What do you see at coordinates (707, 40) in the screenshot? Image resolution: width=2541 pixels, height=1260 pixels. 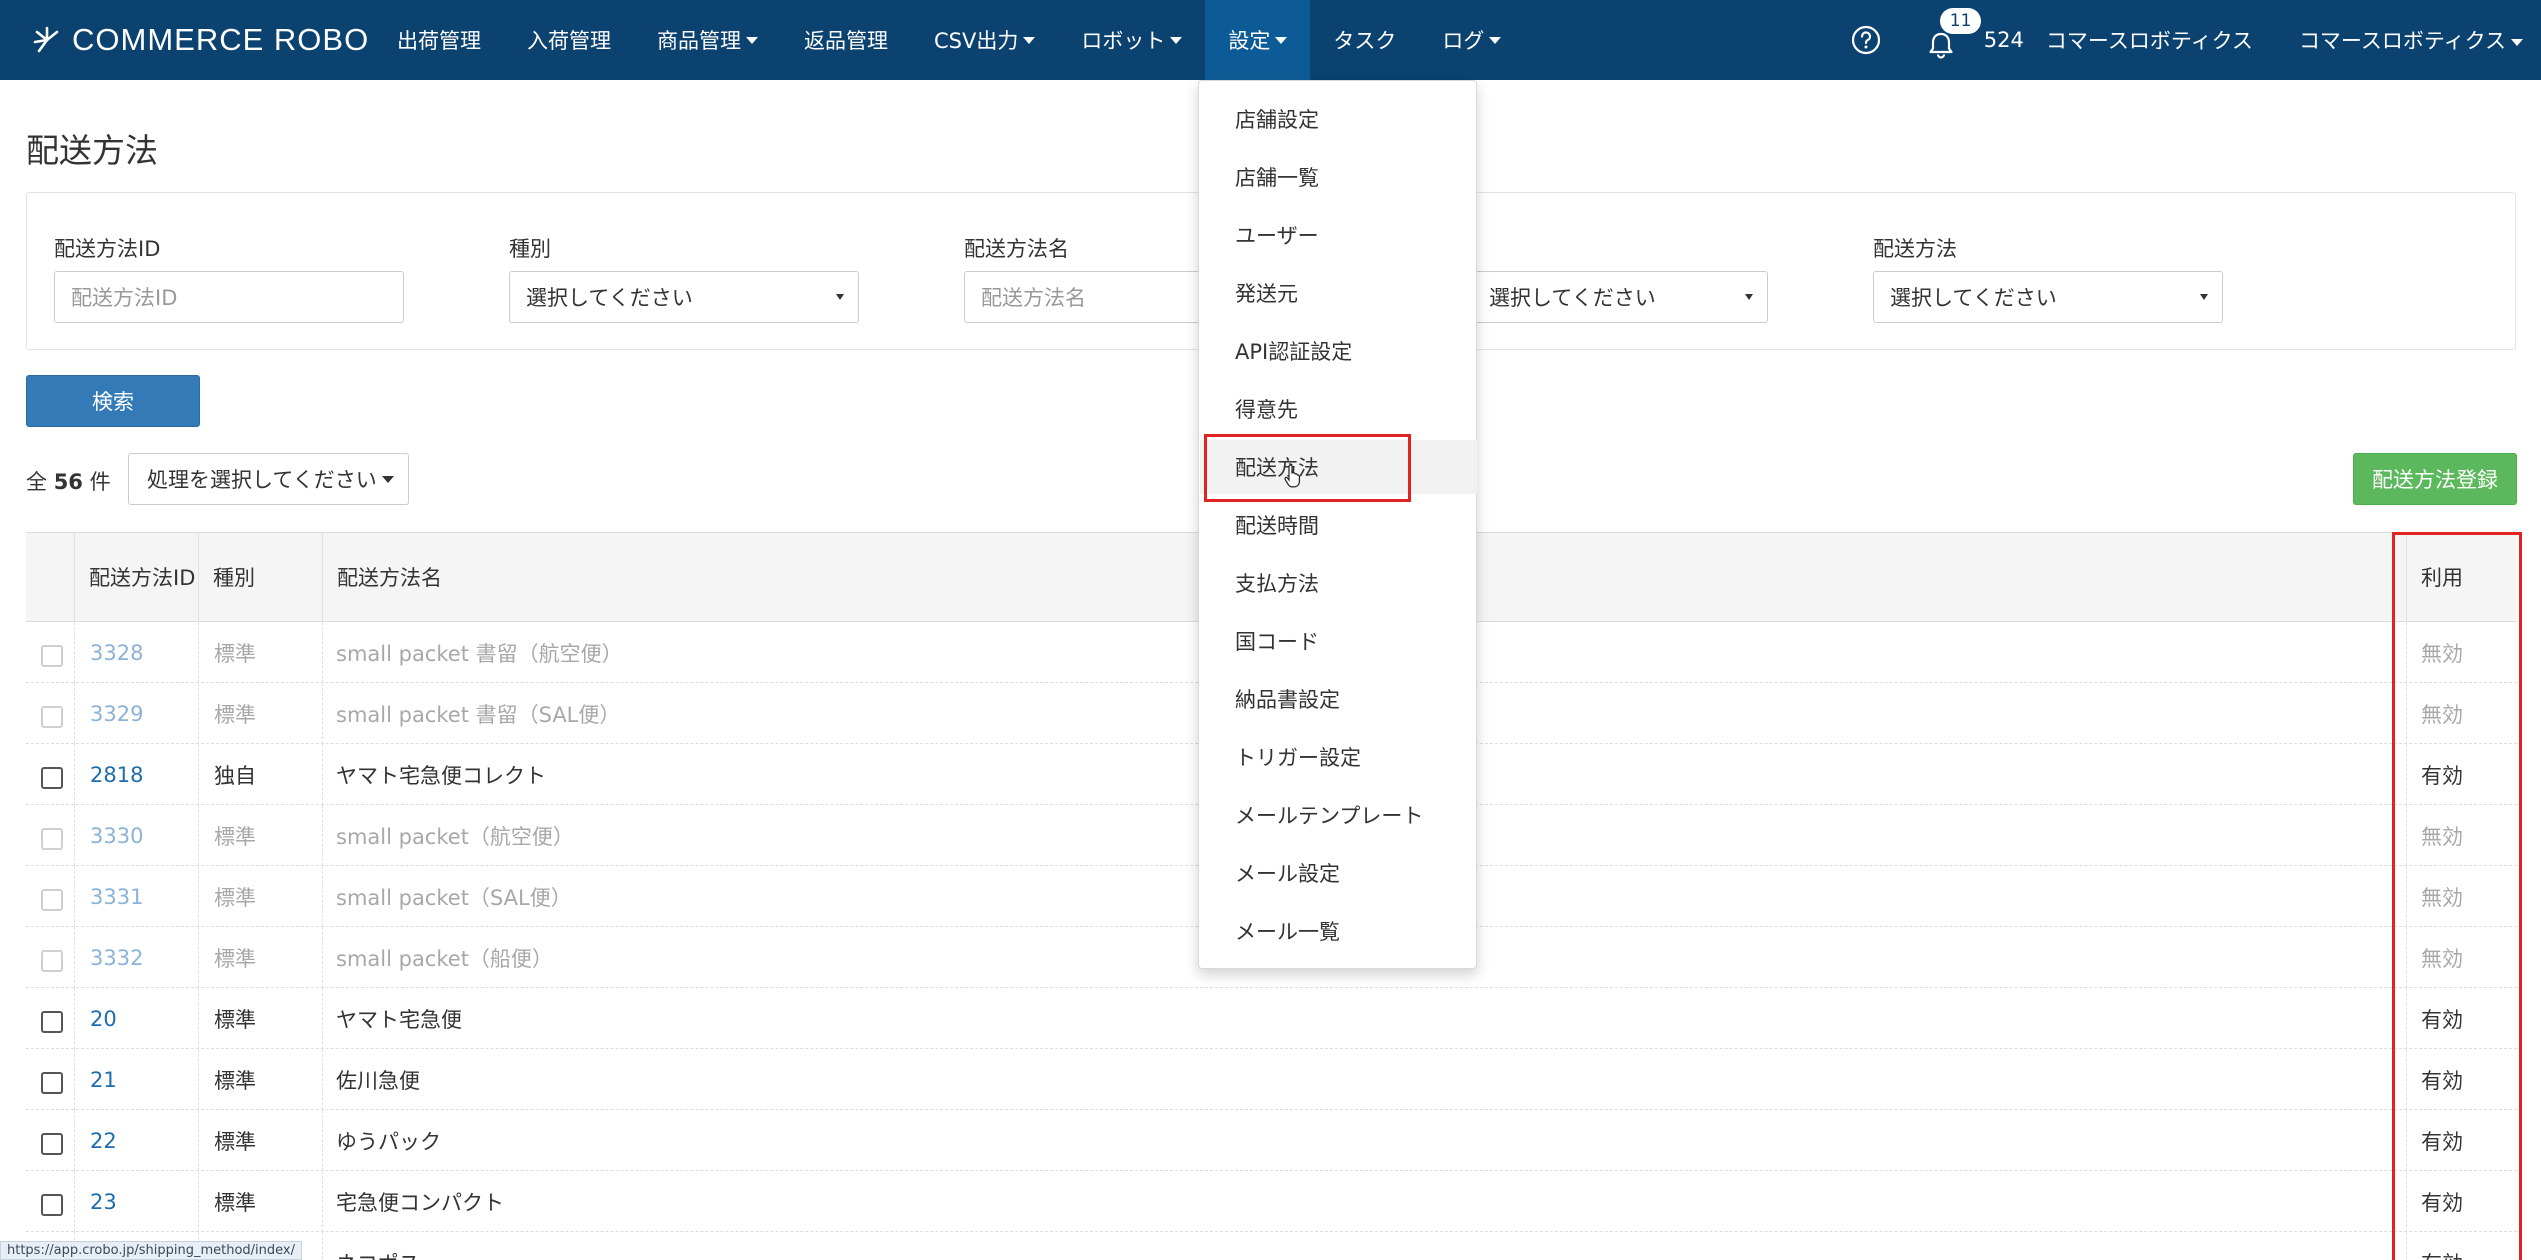 I see `nav-item-2: 商品管理` at bounding box center [707, 40].